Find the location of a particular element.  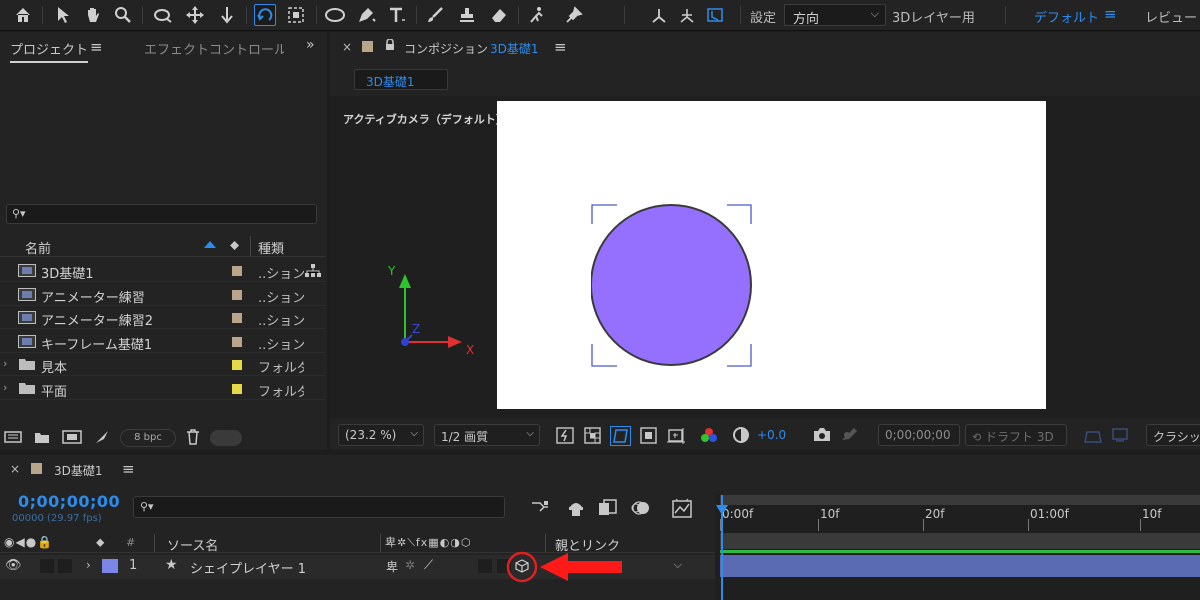

tab-effect-controls: エフェクトコントロール（ is located at coordinates (214, 48).